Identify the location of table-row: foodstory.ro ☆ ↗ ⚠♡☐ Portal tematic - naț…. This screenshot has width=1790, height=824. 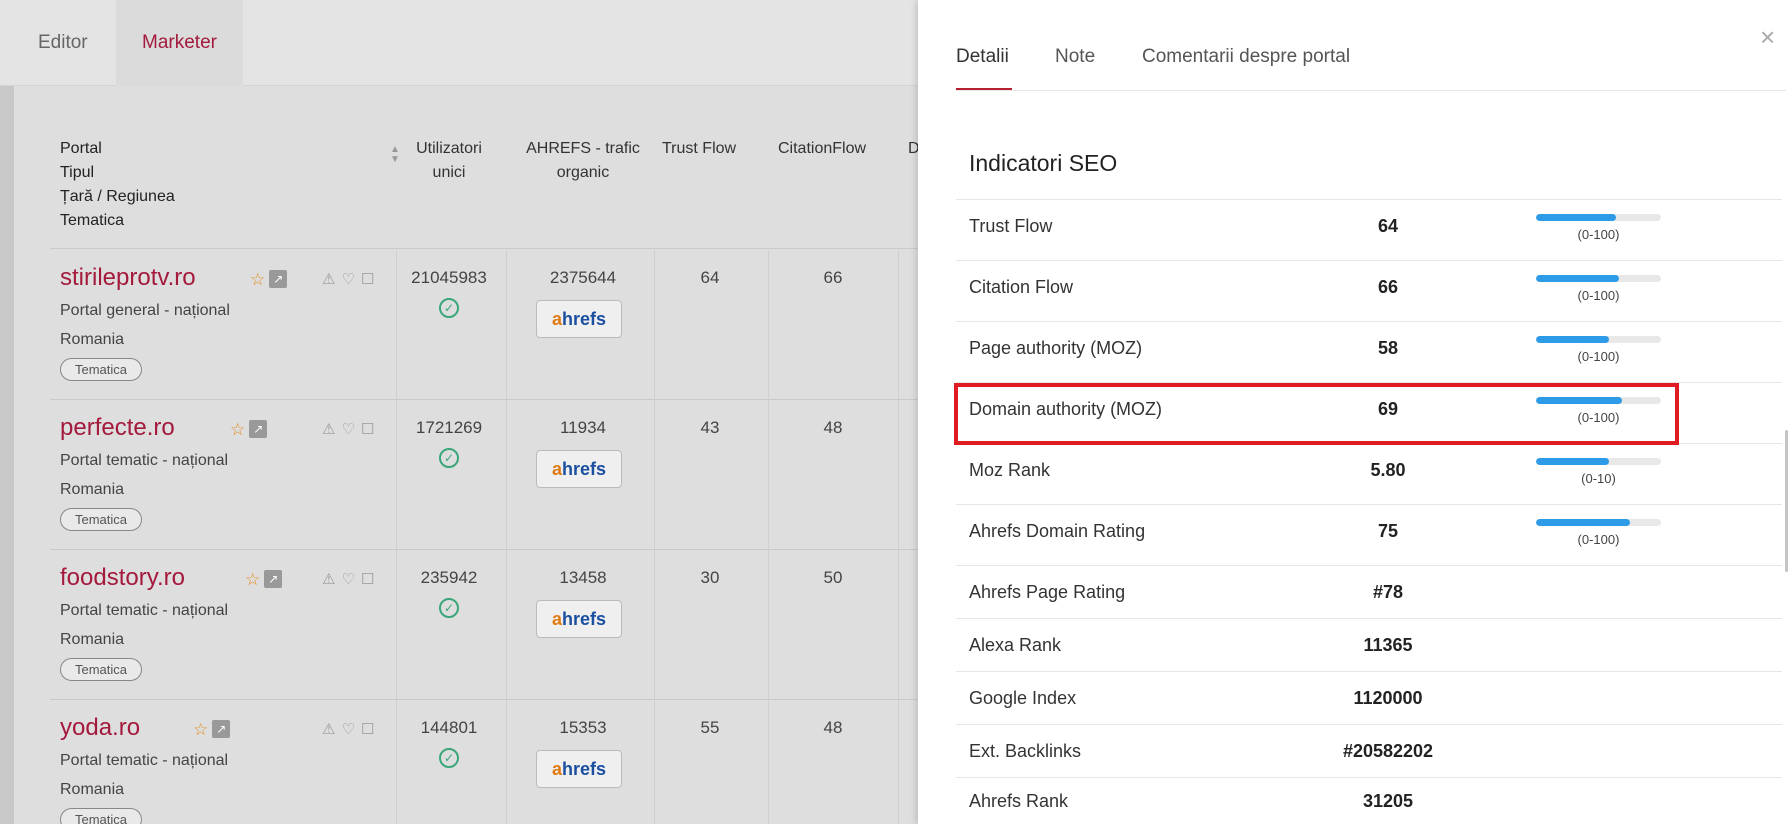
(484, 625).